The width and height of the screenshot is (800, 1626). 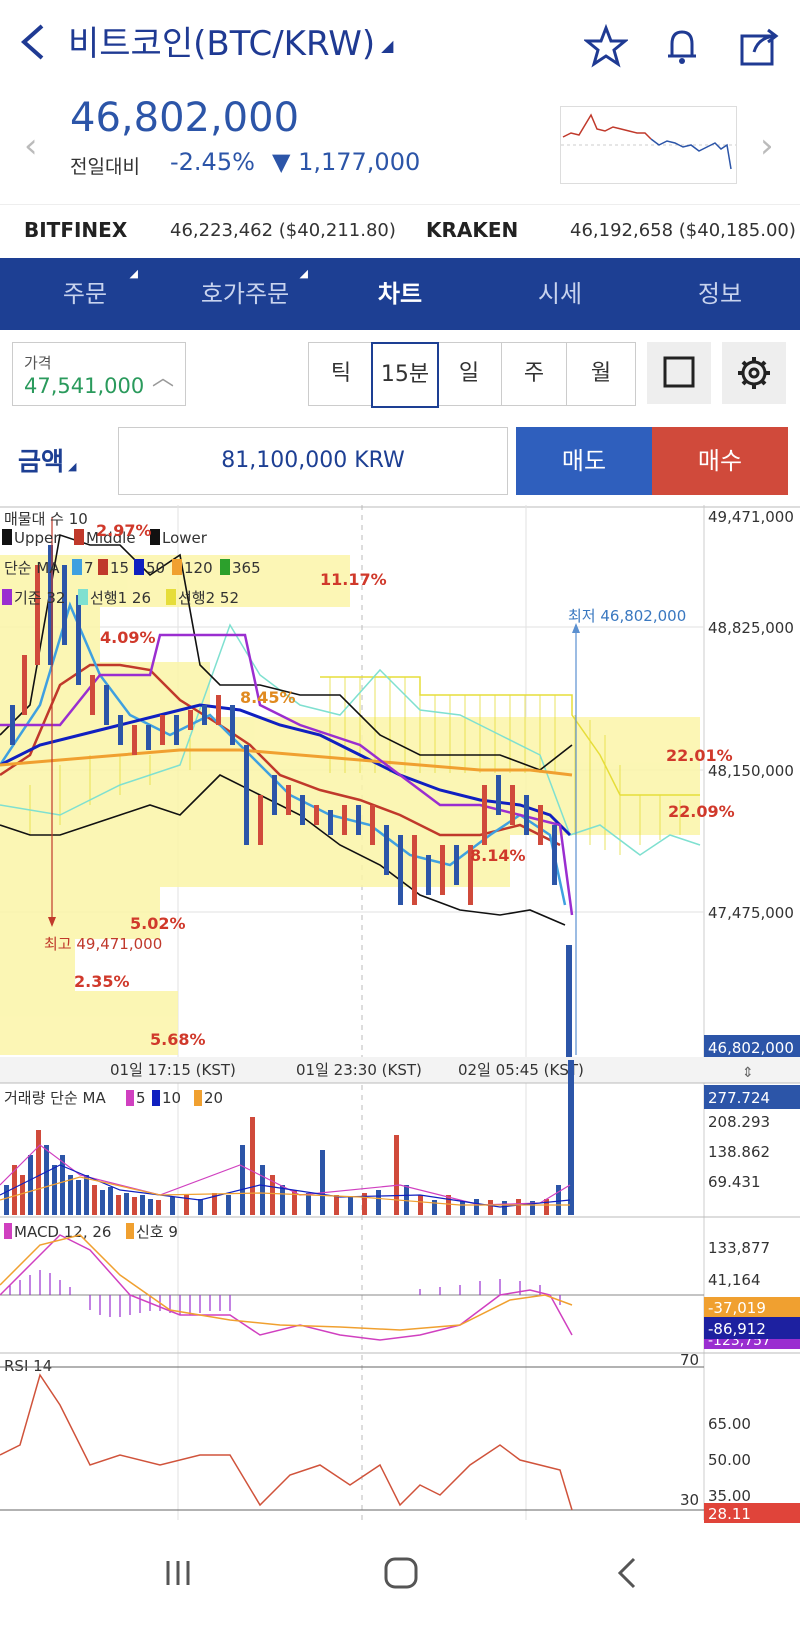 I want to click on tab-order: 주문 ◢, so click(x=85, y=294).